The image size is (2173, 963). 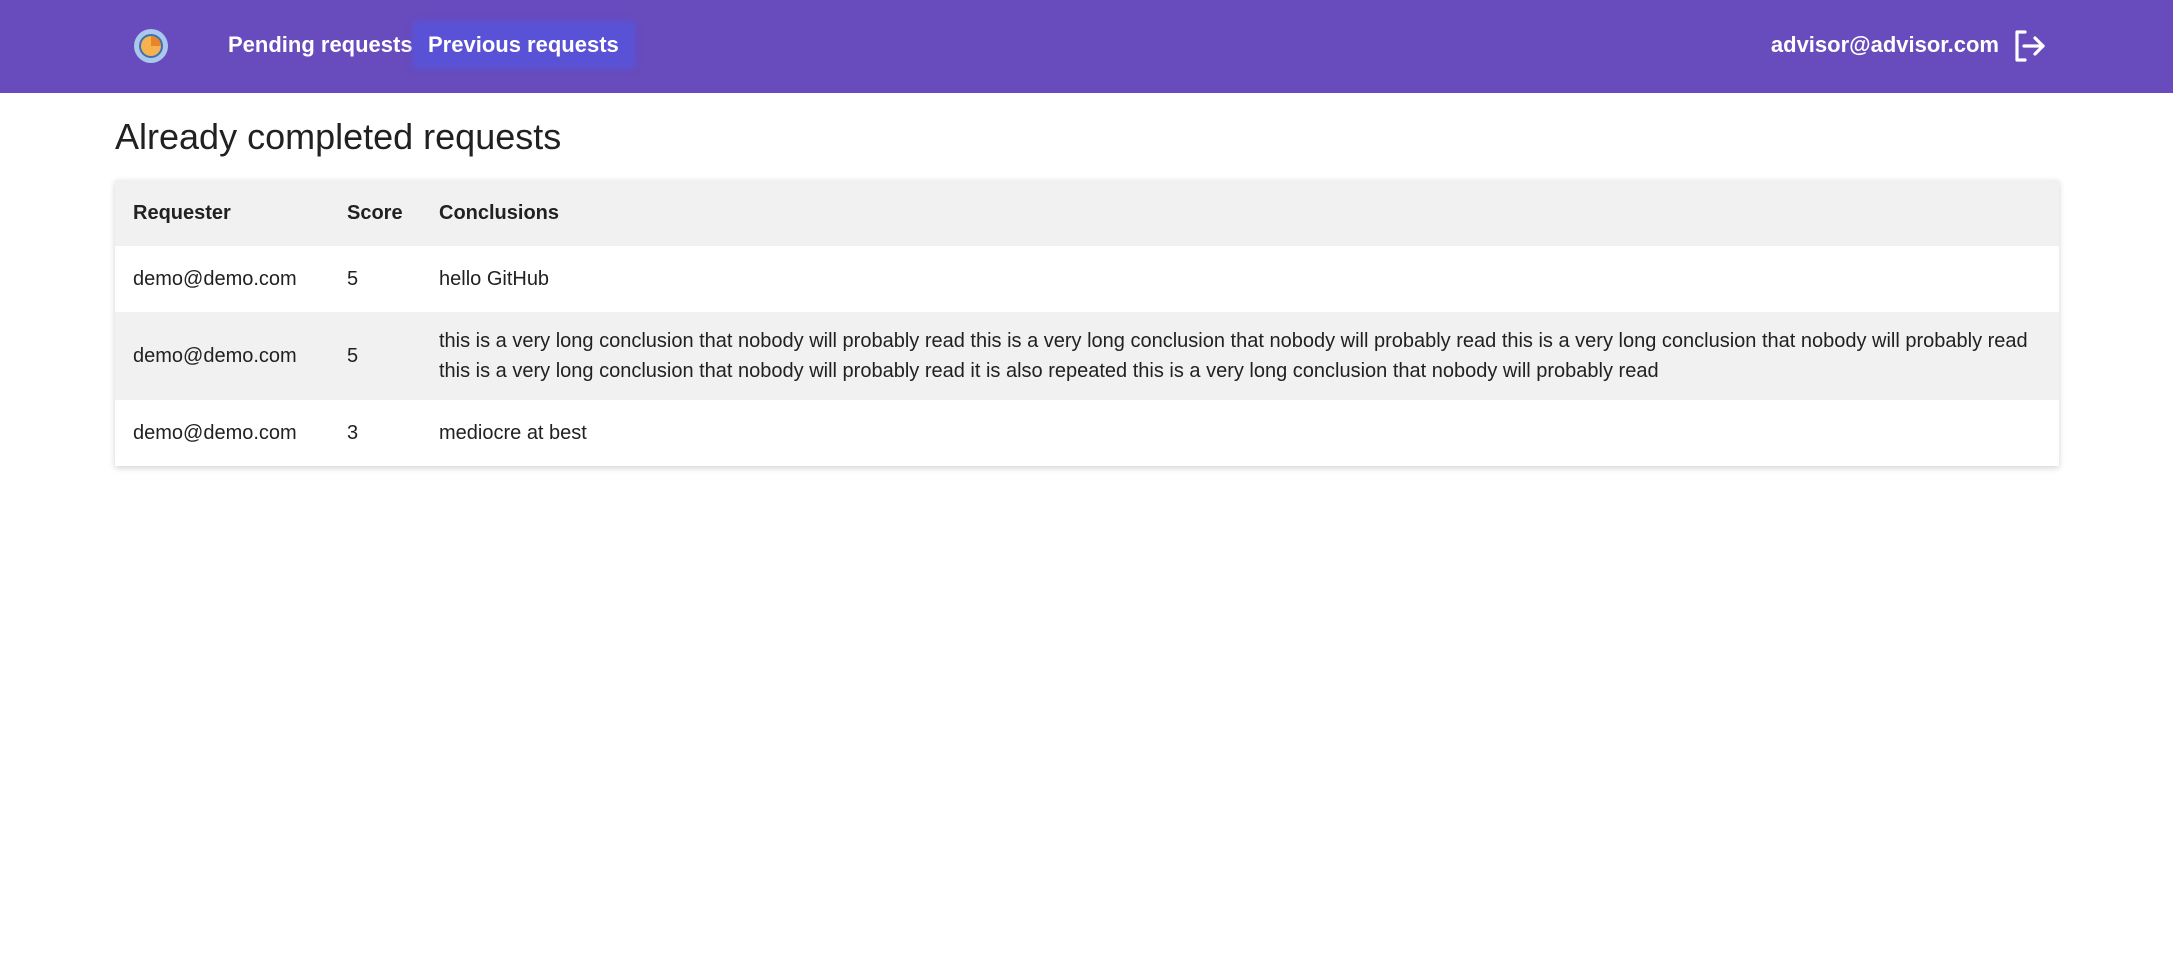 I want to click on table-row: demo@demo.com 5 hello GitHub, so click(x=1087, y=279).